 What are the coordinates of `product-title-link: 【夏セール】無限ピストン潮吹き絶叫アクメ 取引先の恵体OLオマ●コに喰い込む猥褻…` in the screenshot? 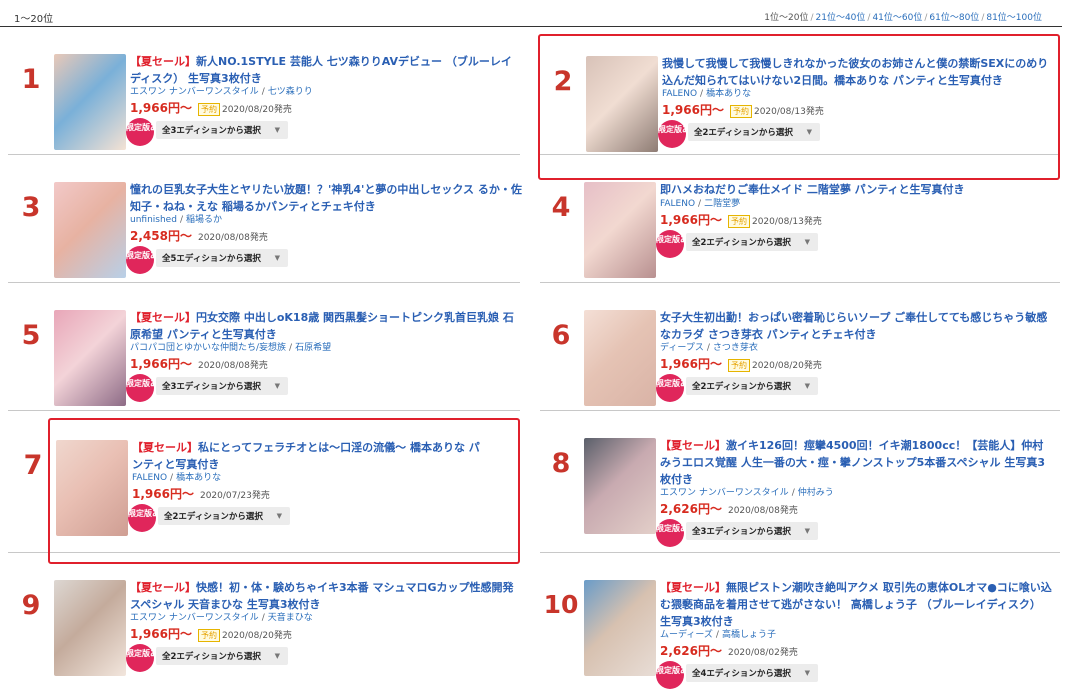 It's located at (856, 604).